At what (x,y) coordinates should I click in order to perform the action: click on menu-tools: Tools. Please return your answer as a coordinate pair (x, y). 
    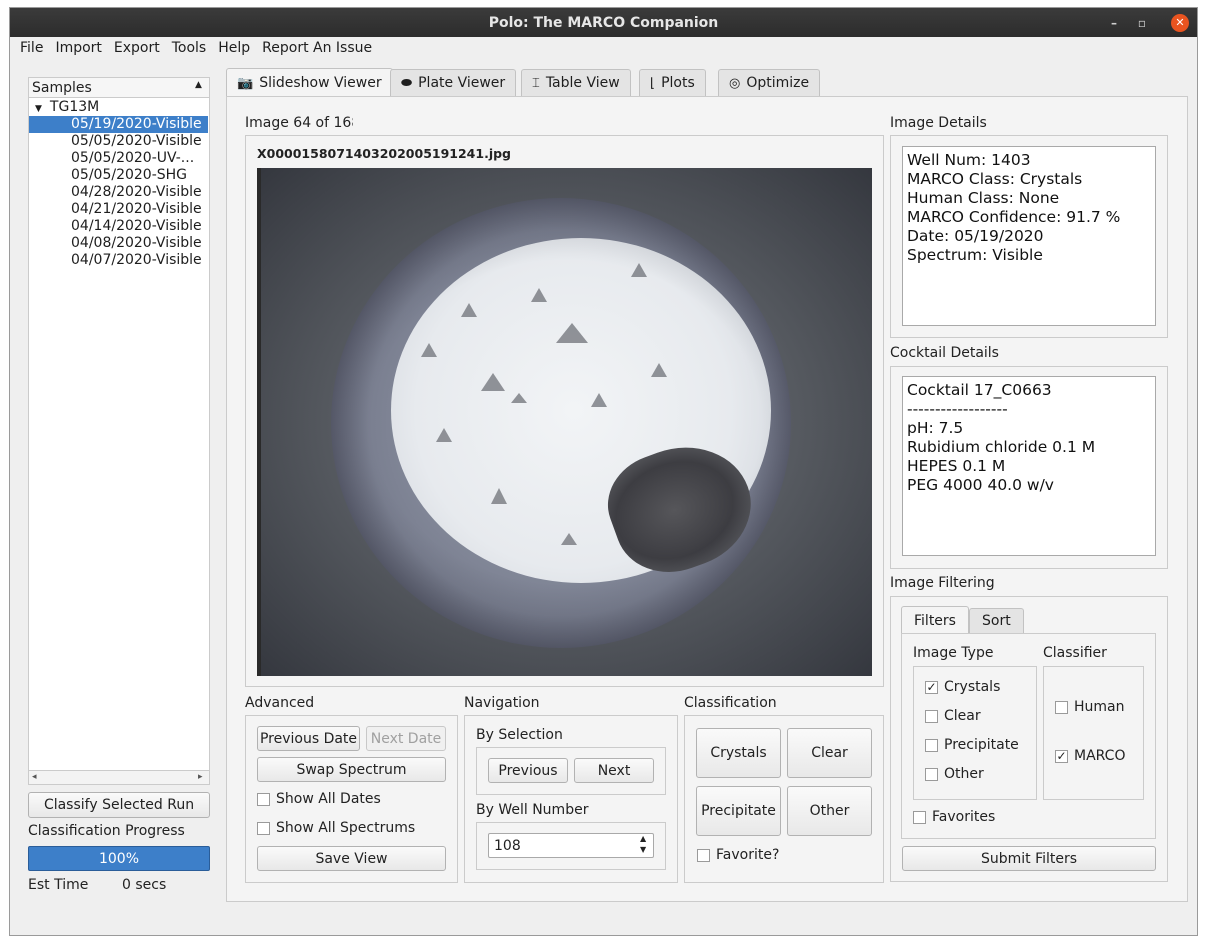
    Looking at the image, I should click on (189, 48).